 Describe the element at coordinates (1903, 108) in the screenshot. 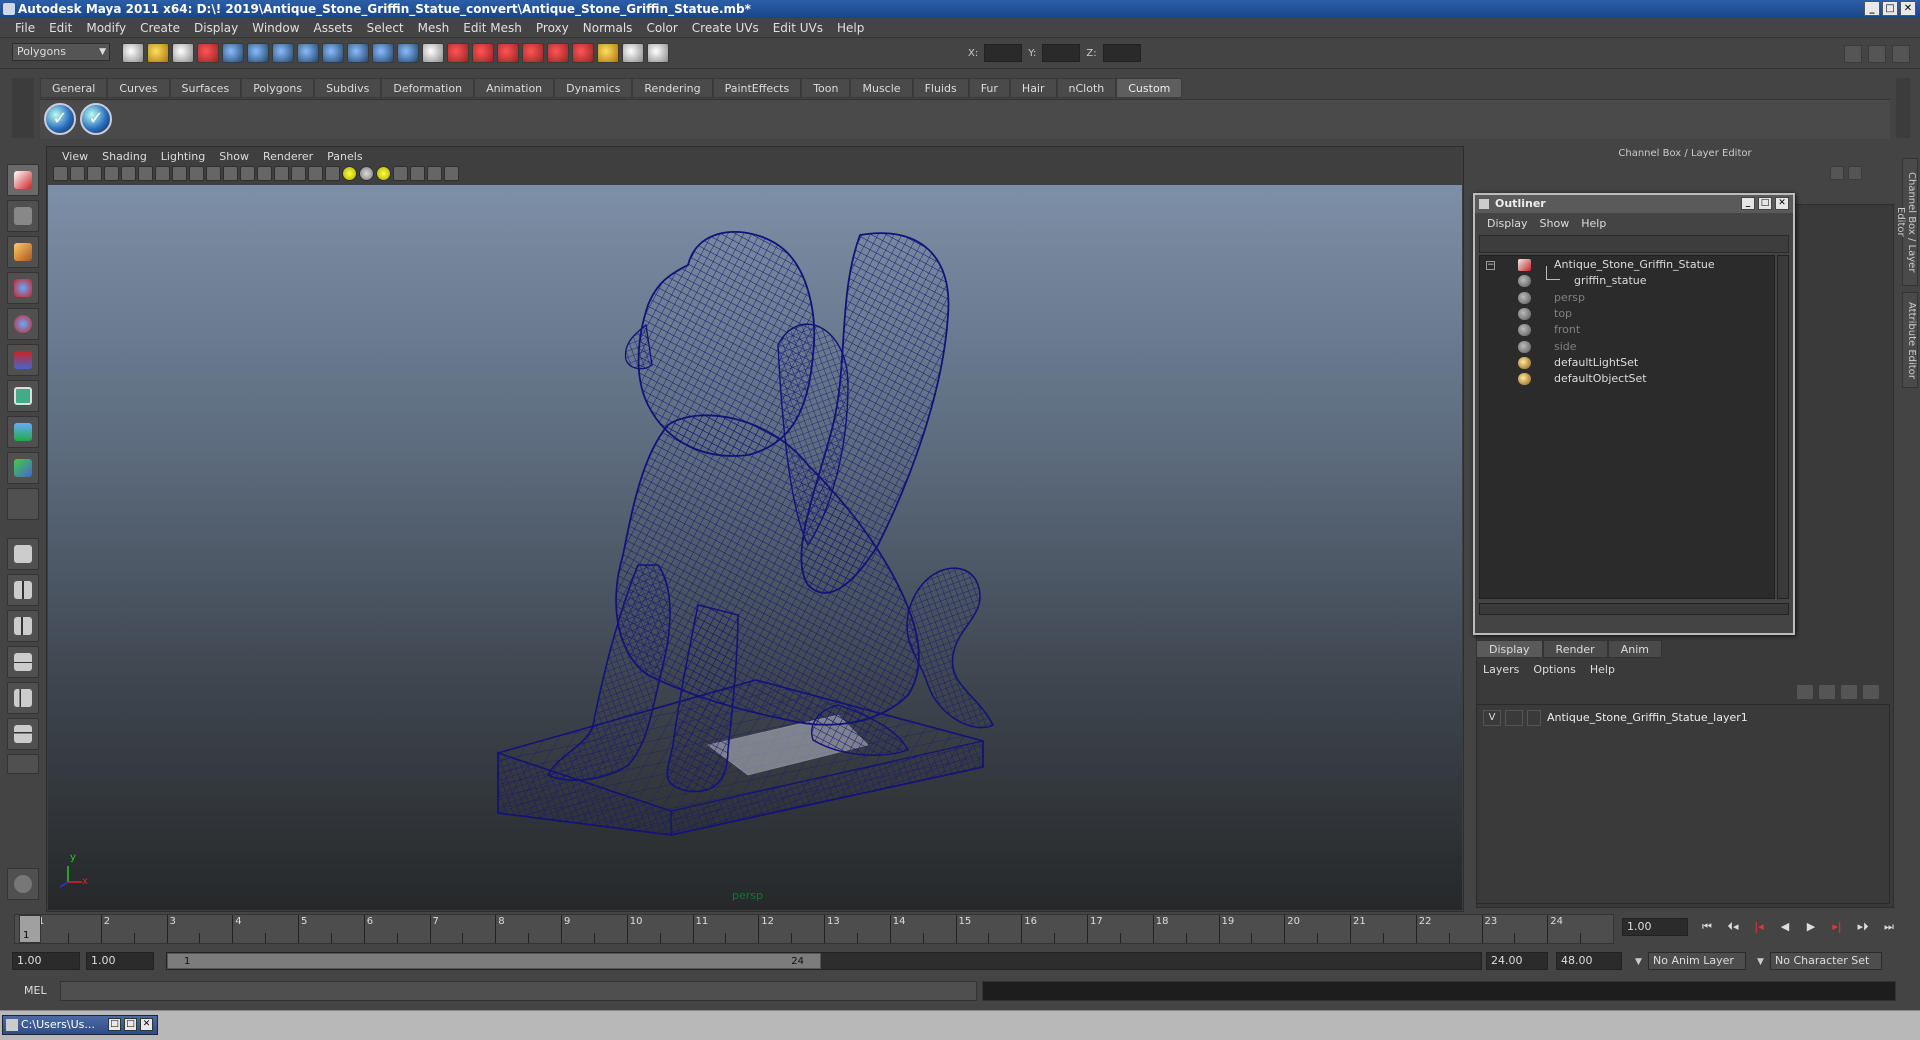

I see `shelf-scroll` at that location.